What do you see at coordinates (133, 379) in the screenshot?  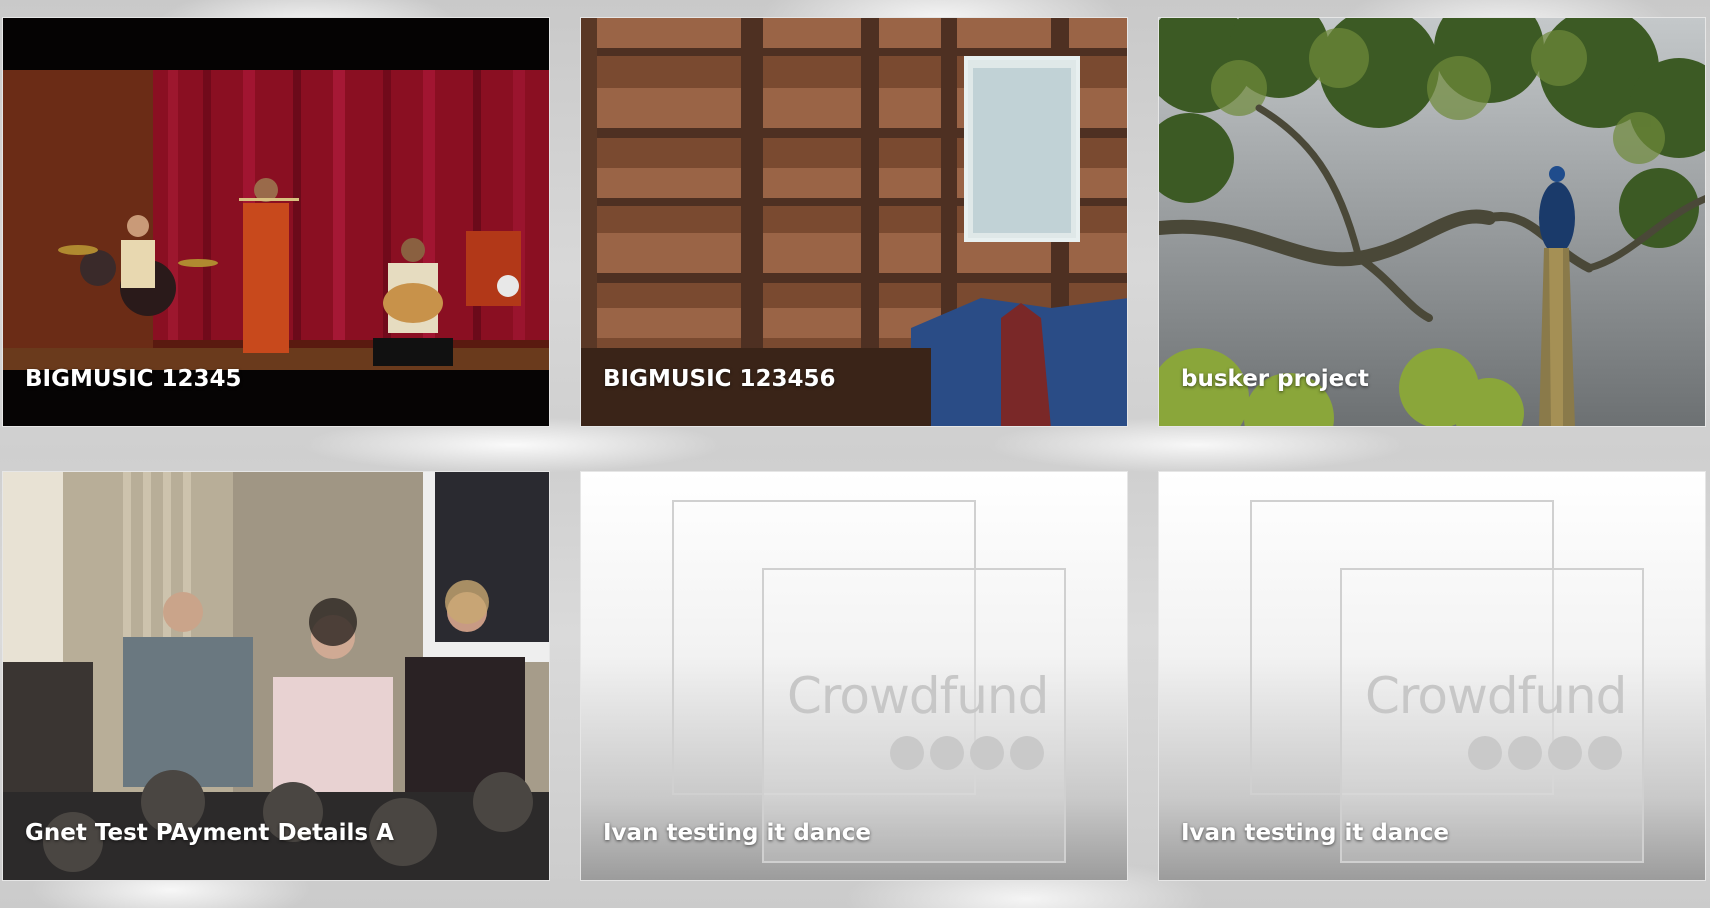 I see `project-title: BIGMUSIC 12345` at bounding box center [133, 379].